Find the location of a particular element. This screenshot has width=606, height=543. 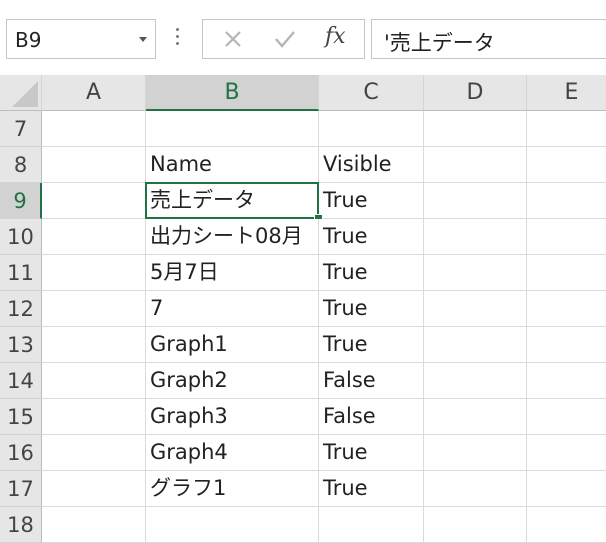

select-all-triangle-icon is located at coordinates (25, 94).